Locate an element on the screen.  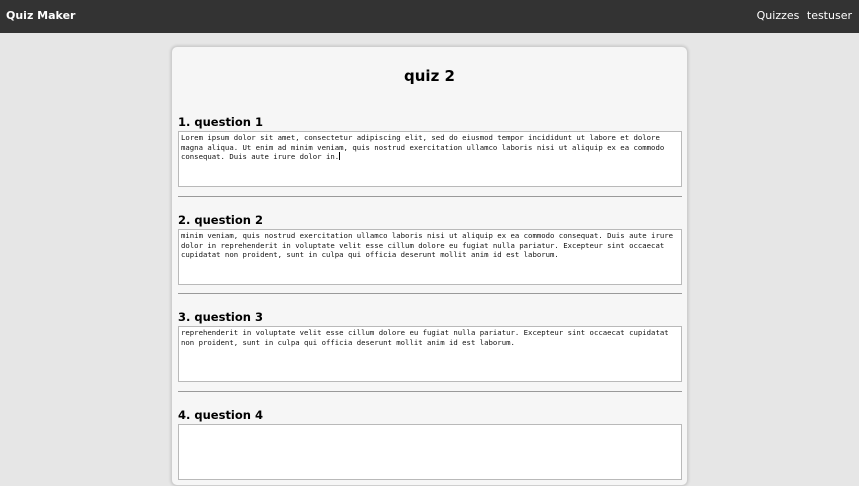
quiz-title: quiz 2 is located at coordinates (429, 76).